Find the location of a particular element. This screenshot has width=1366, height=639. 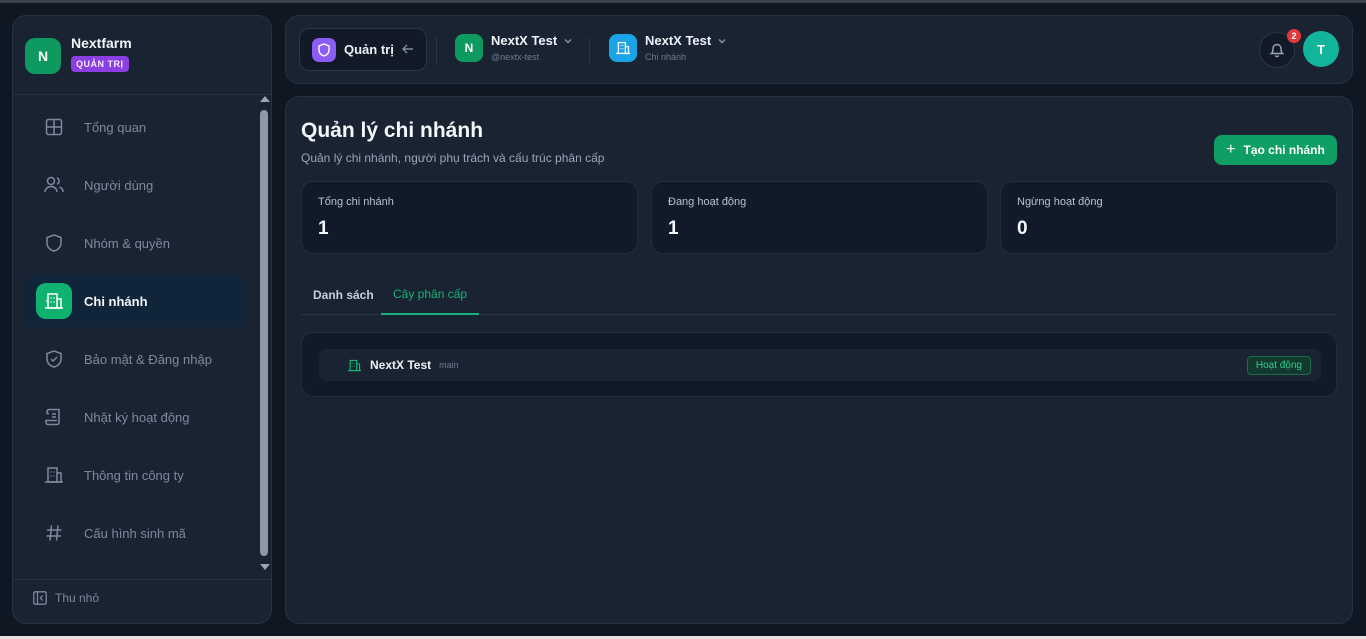

brand: N Nextfarm QUẢN TRỊ is located at coordinates (78, 55).